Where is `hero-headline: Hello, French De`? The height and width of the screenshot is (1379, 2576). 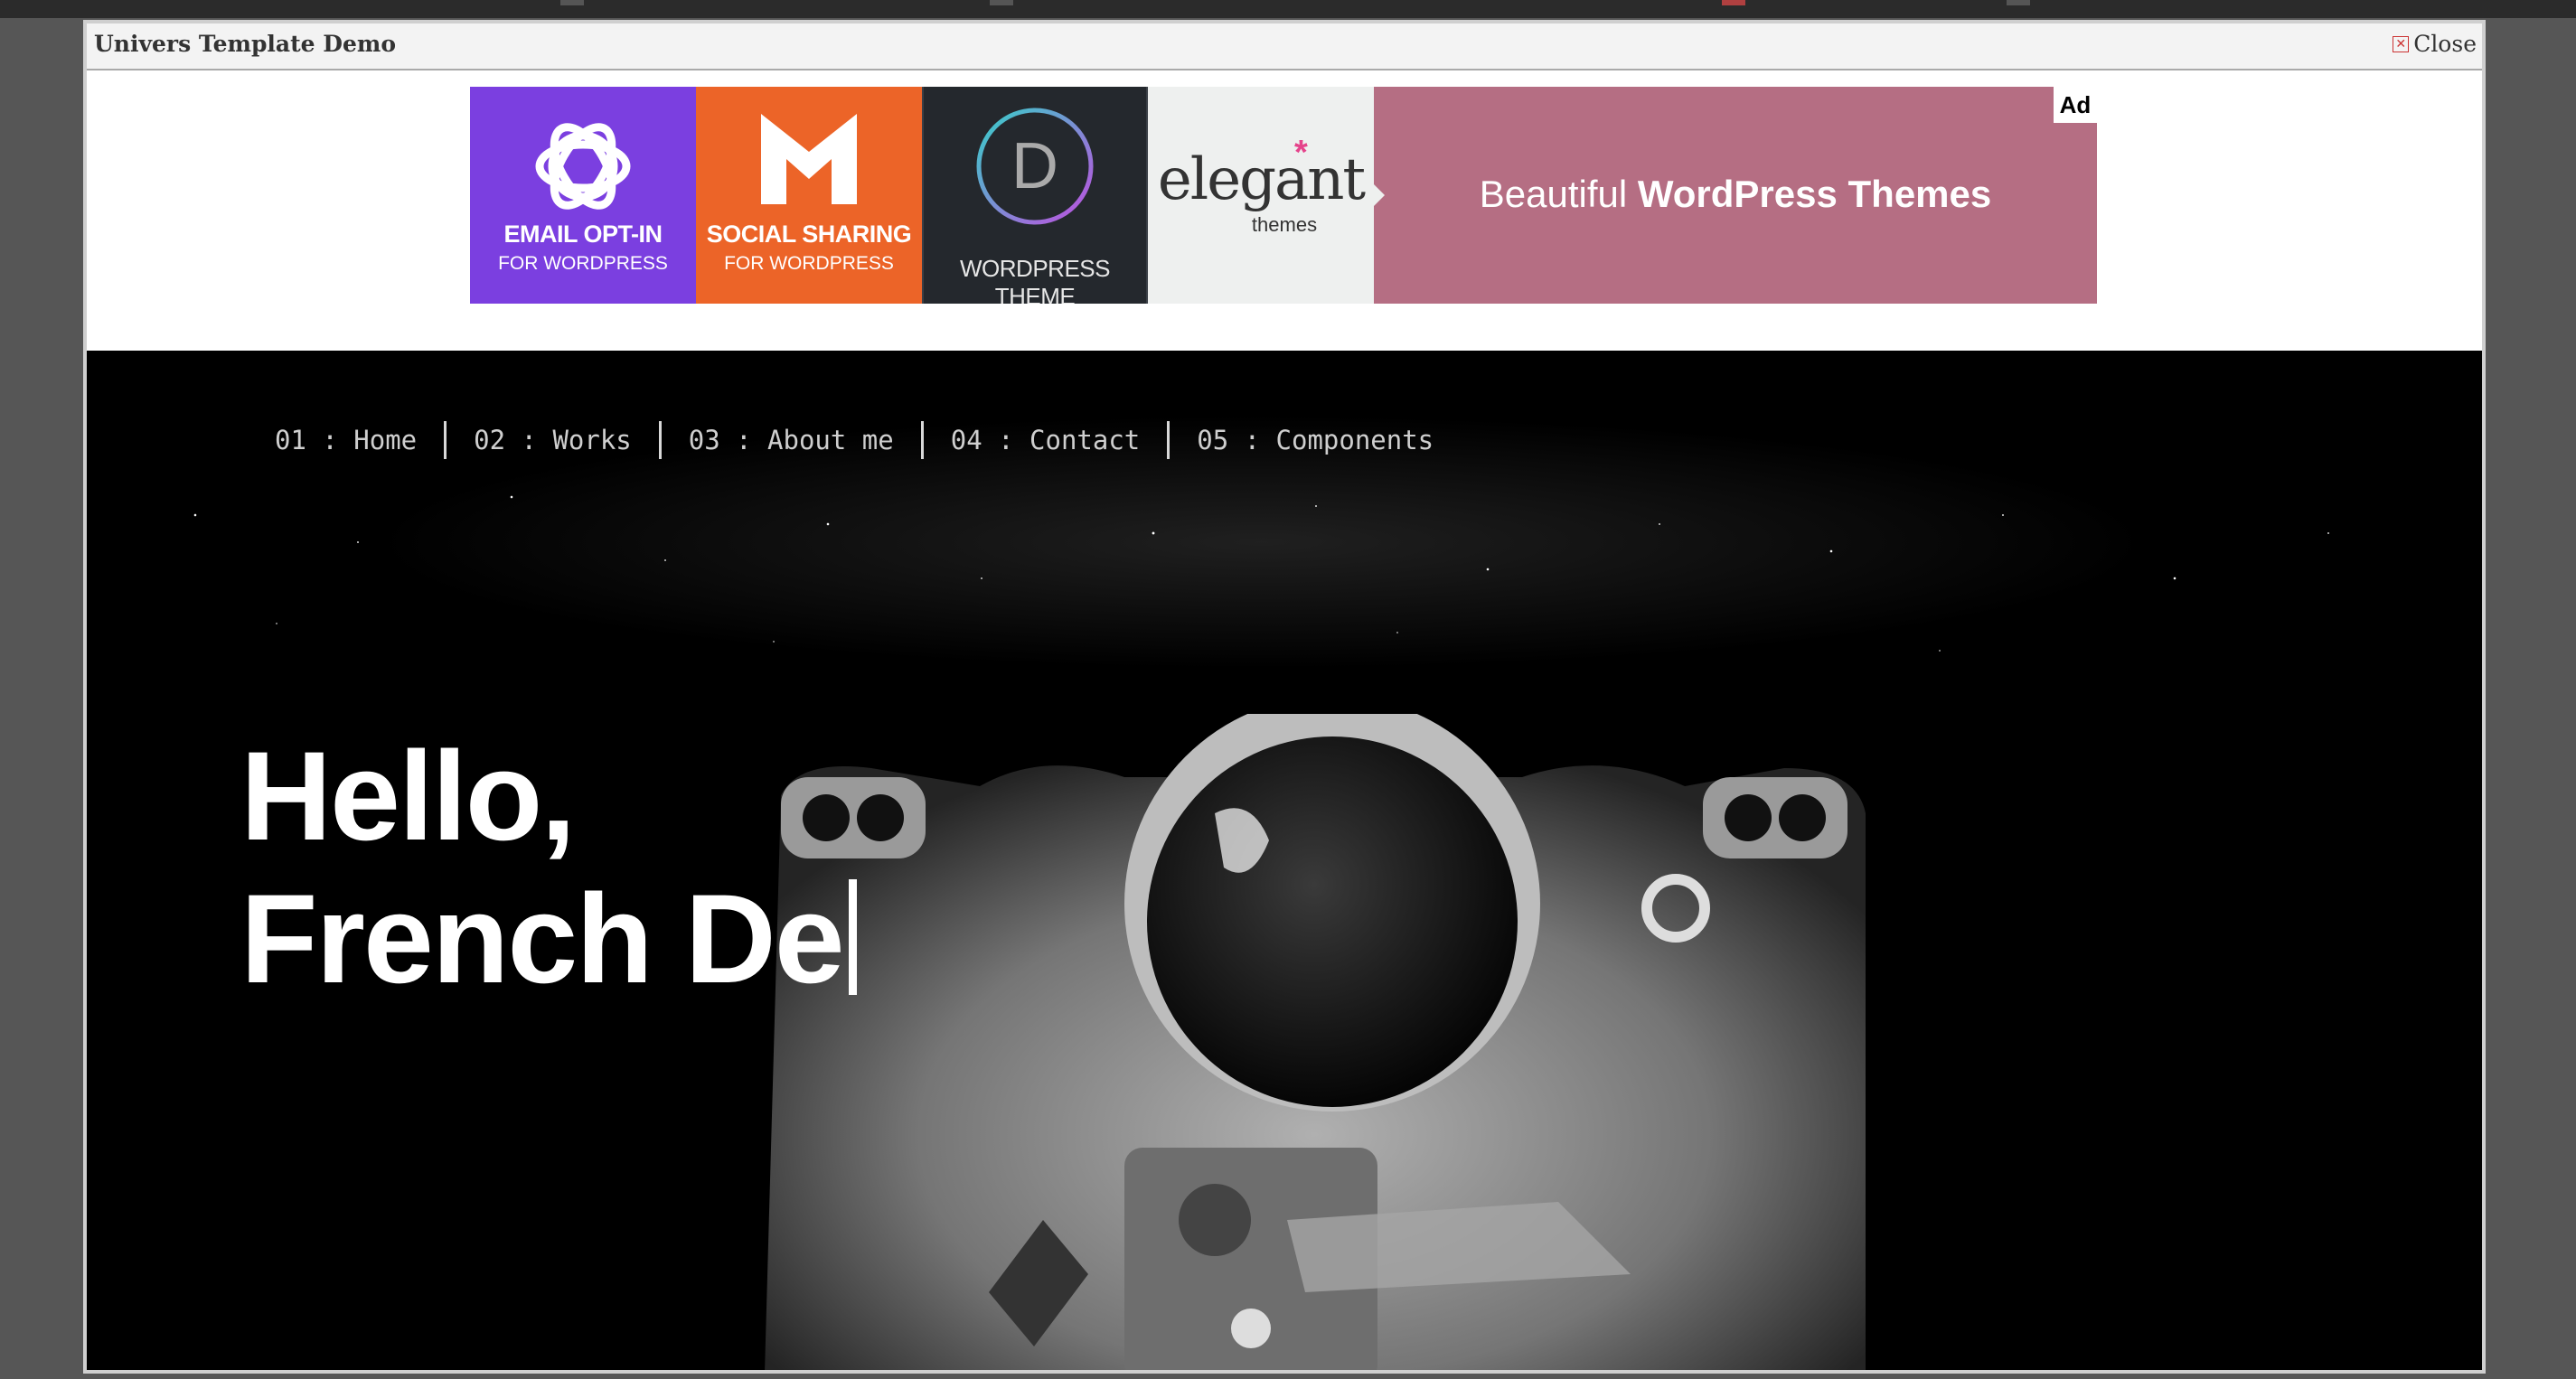
hero-headline: Hello, French De is located at coordinates (549, 867).